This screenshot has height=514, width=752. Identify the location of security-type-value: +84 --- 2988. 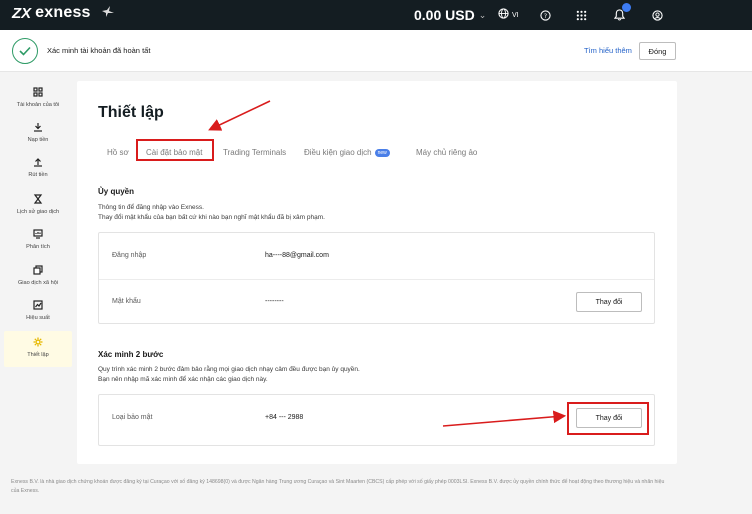
(284, 417).